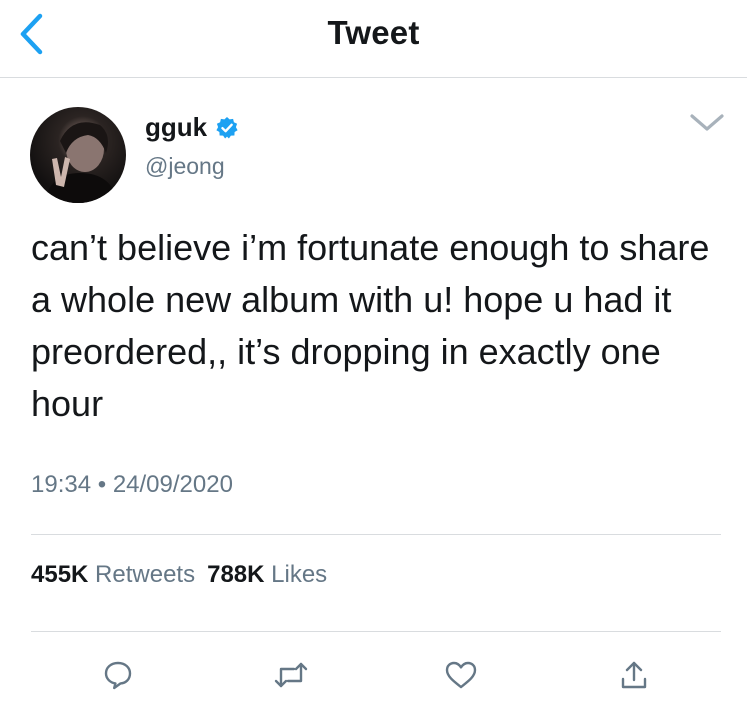  I want to click on retweets-stat: 455K Retweets, so click(113, 574).